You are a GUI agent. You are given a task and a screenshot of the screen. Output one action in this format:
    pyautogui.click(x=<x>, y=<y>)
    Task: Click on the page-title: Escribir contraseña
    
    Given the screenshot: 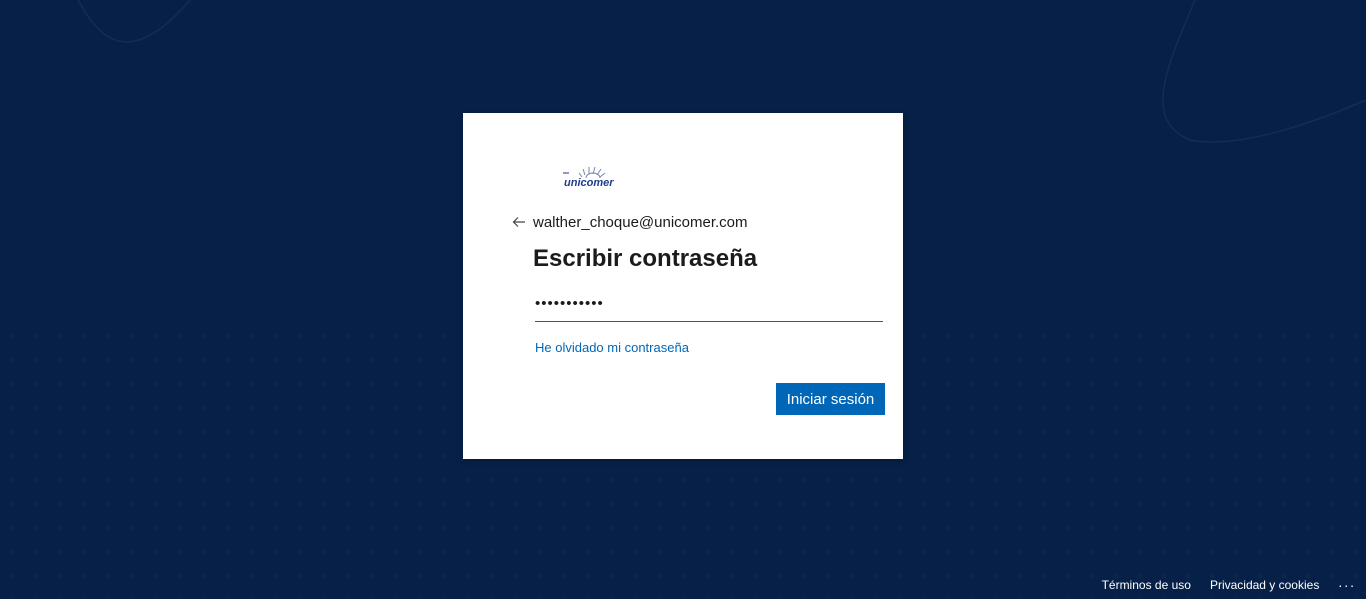 What is the action you would take?
    pyautogui.click(x=645, y=258)
    